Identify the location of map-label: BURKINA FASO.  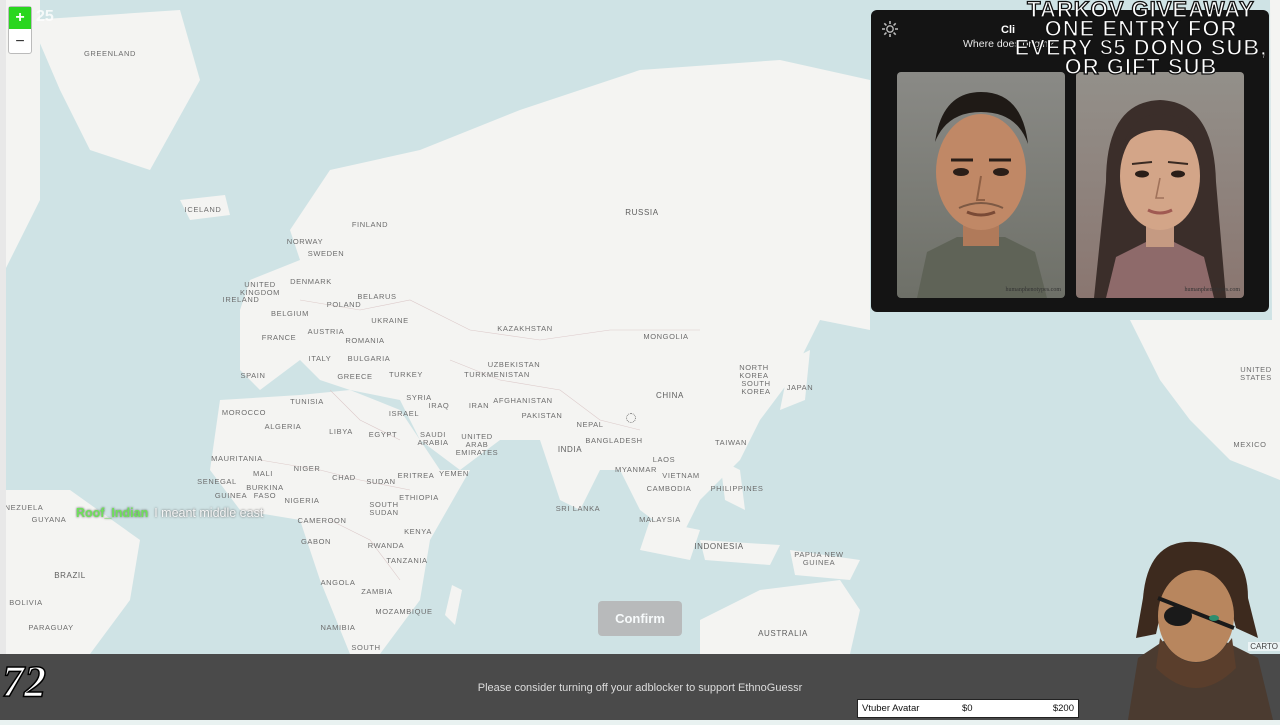
(265, 491).